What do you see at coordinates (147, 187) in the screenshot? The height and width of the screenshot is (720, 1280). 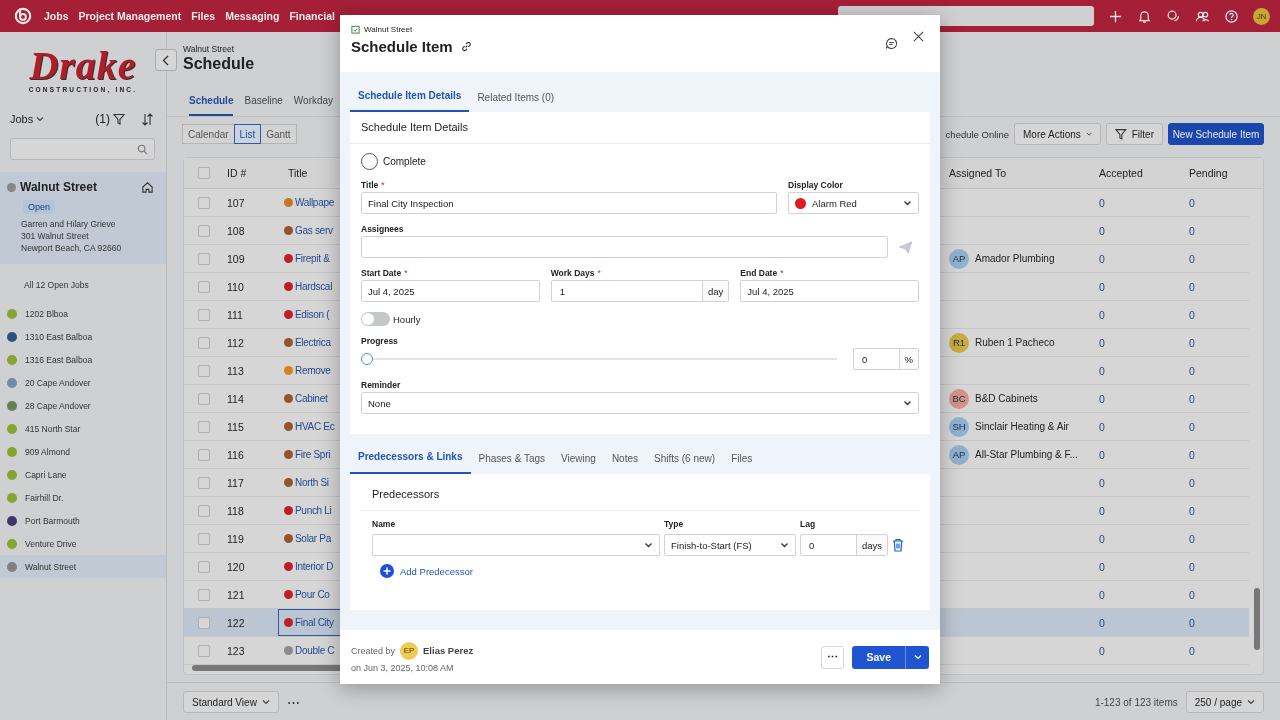 I see `home-icon` at bounding box center [147, 187].